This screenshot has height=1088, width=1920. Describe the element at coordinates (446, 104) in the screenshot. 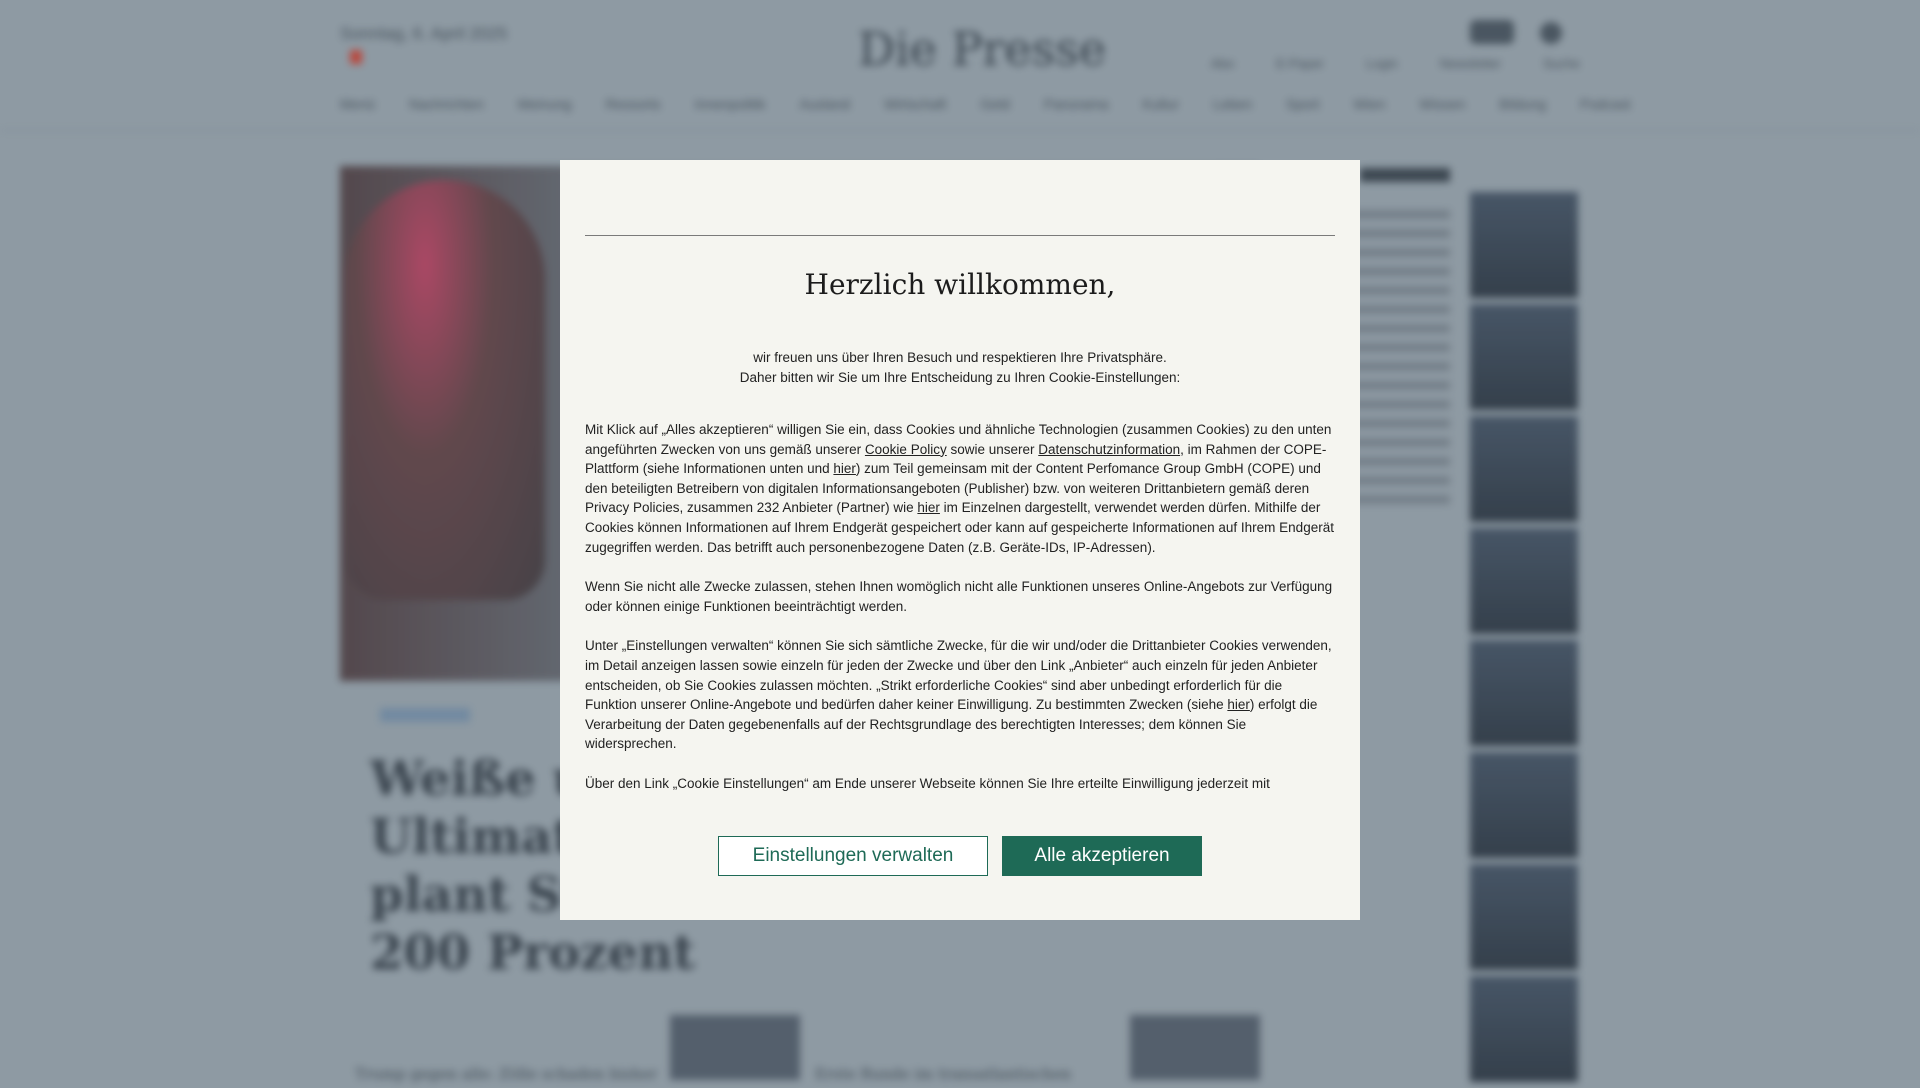

I see `nav-item: Nachrichten` at that location.